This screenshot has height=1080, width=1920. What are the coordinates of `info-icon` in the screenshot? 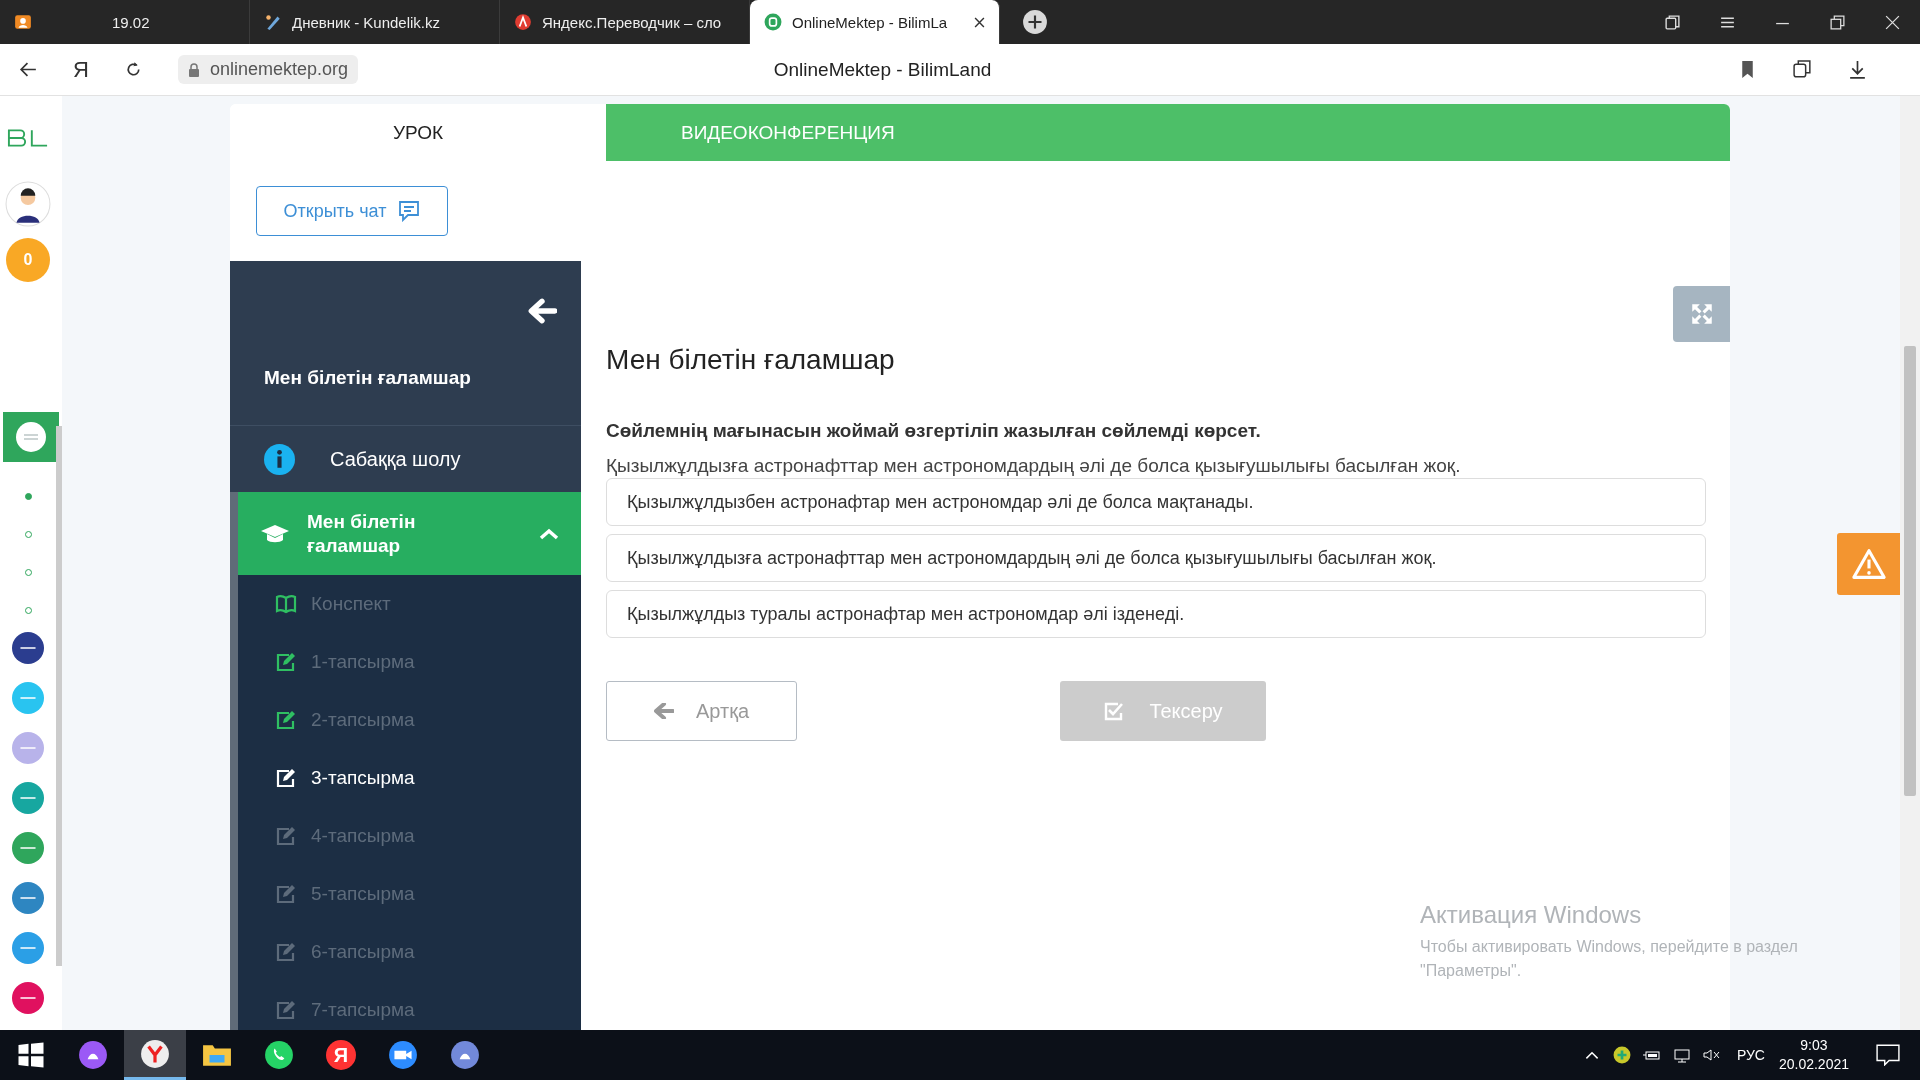 It's located at (279, 459).